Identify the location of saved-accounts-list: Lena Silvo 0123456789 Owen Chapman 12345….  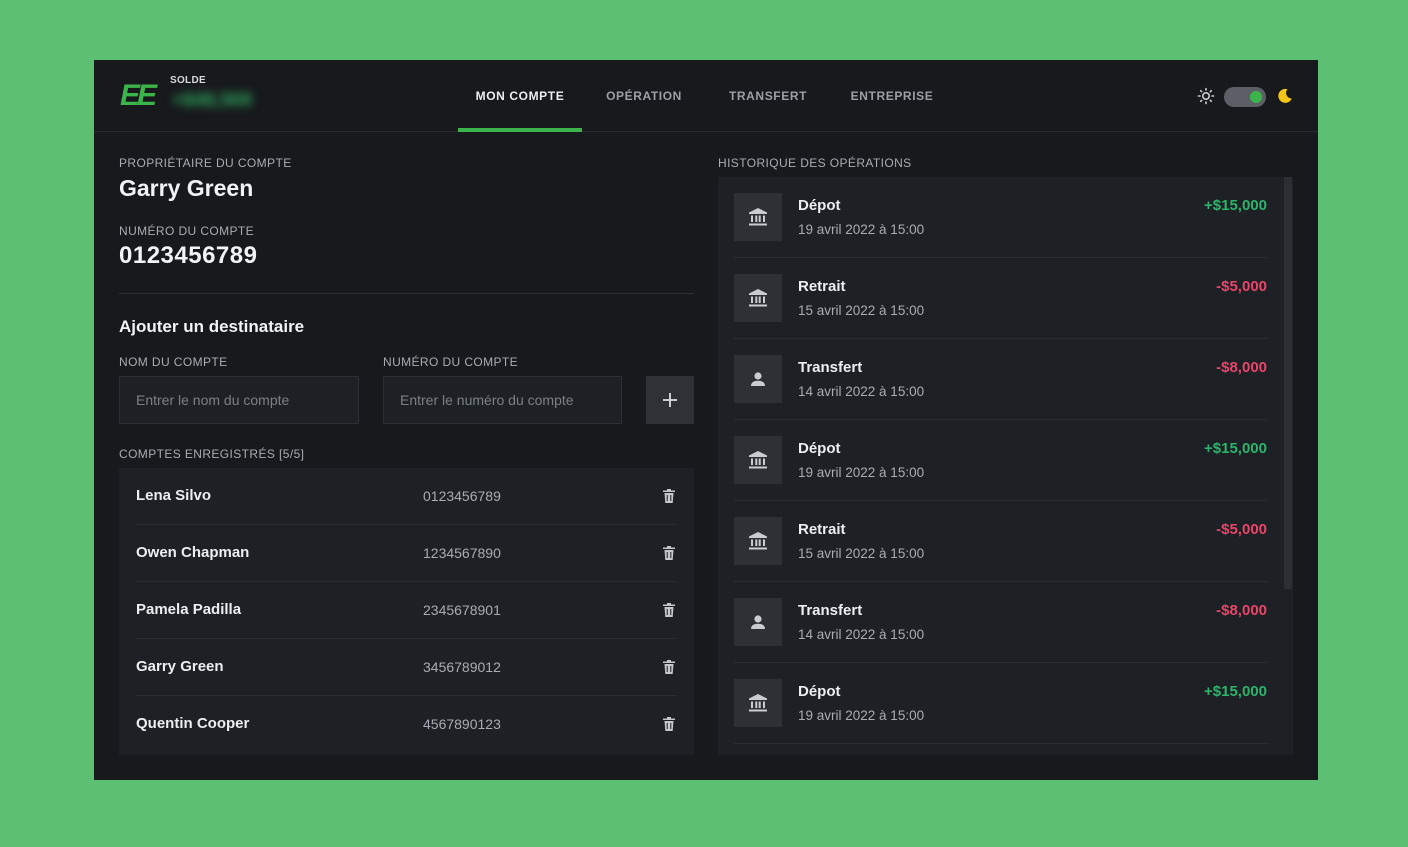
(406, 611).